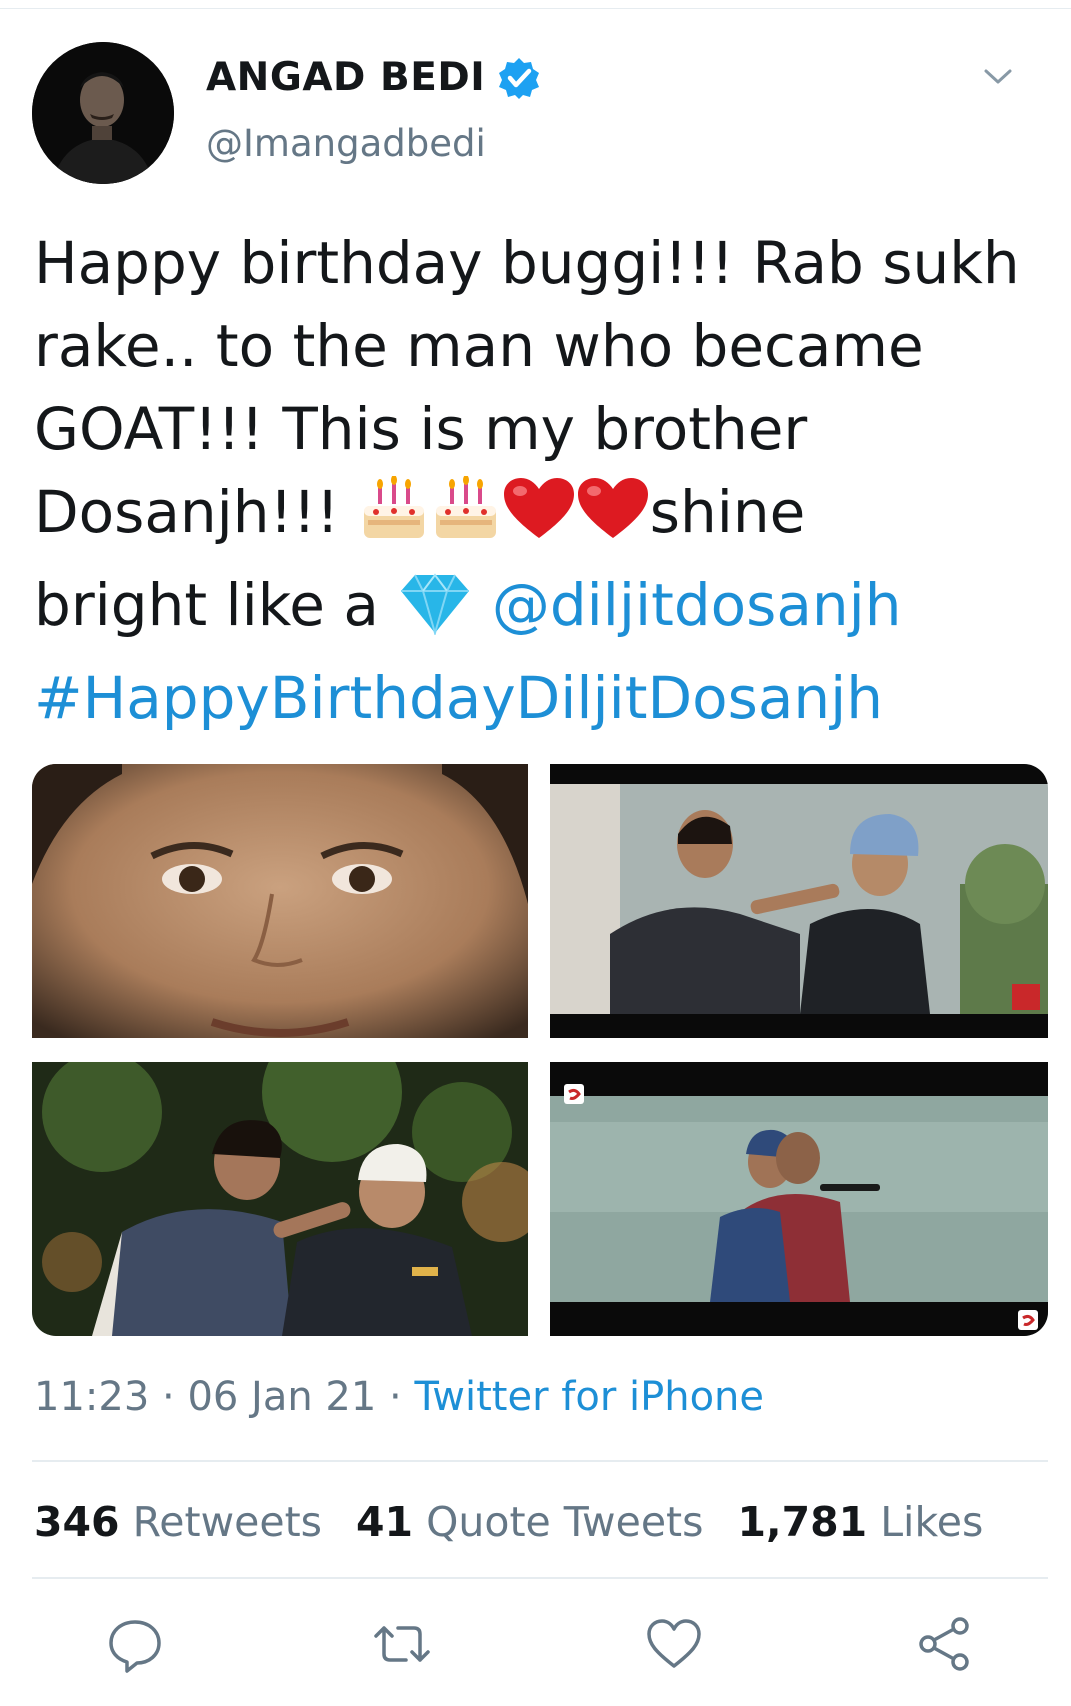 The height and width of the screenshot is (1706, 1071). I want to click on tweet-text-fragment: Dosanjh!!!, so click(196, 512).